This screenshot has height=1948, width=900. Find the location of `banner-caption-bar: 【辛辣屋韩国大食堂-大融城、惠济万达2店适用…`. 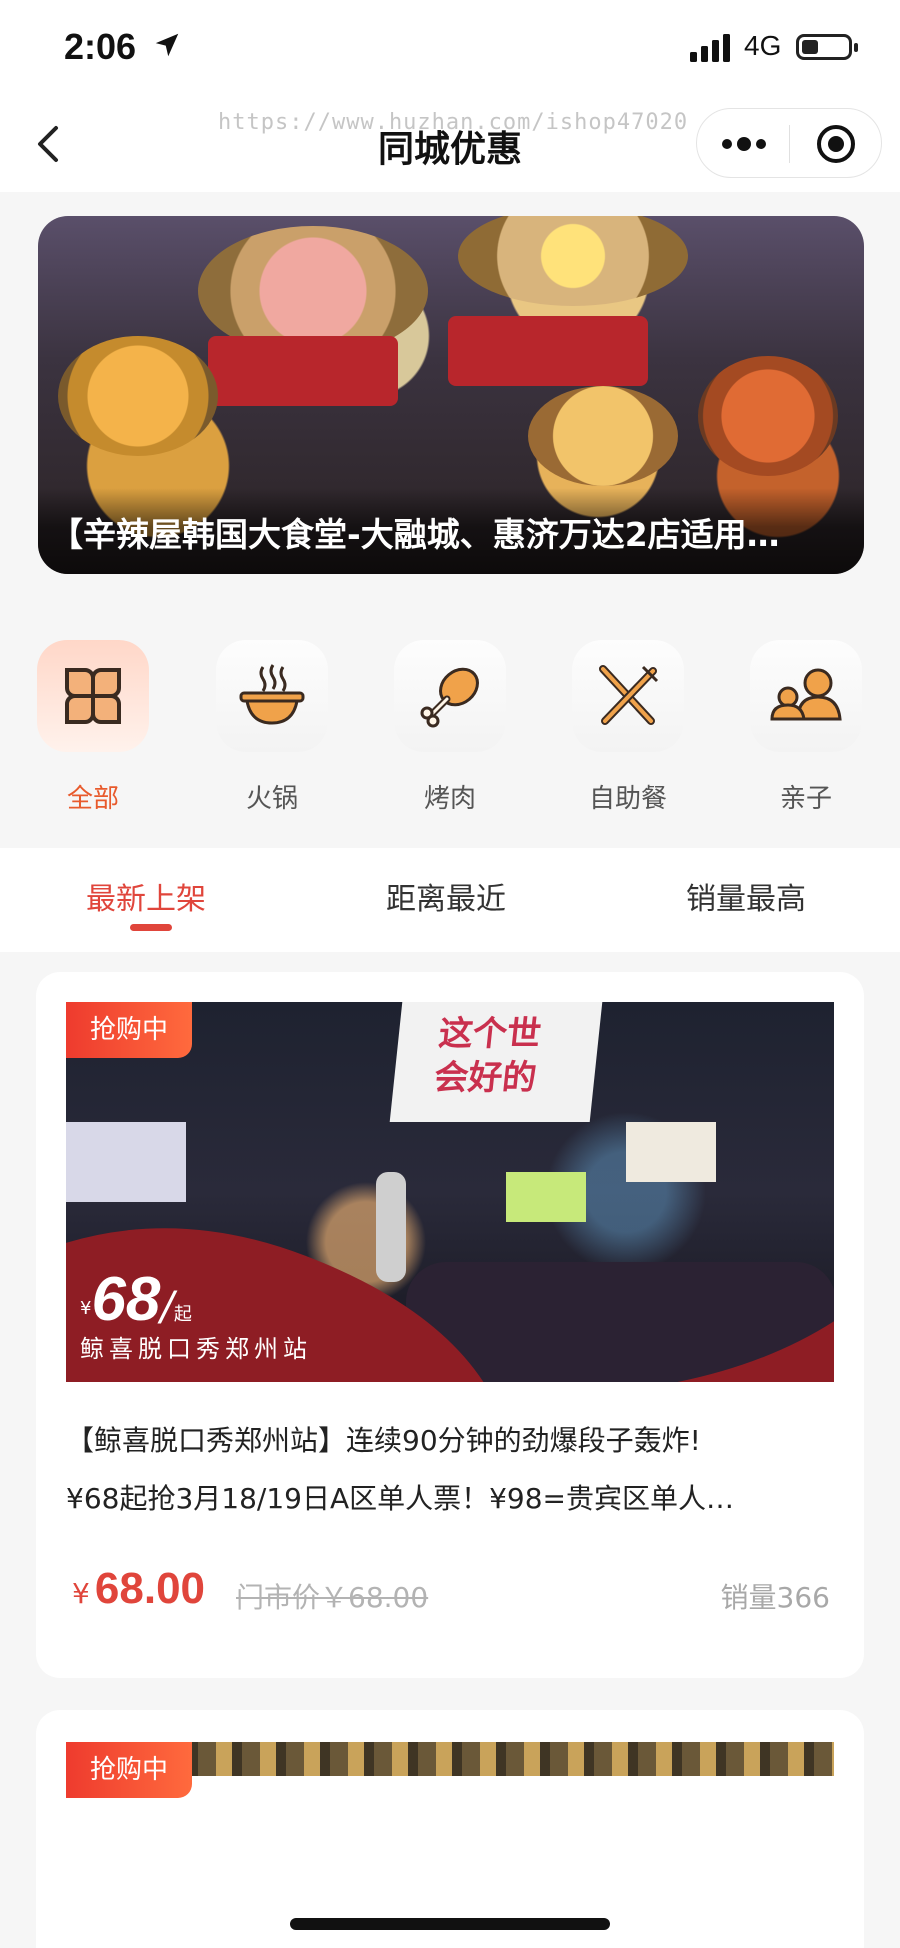

banner-caption-bar: 【辛辣屋韩国大食堂-大融城、惠济万达2店适用… is located at coordinates (451, 531).